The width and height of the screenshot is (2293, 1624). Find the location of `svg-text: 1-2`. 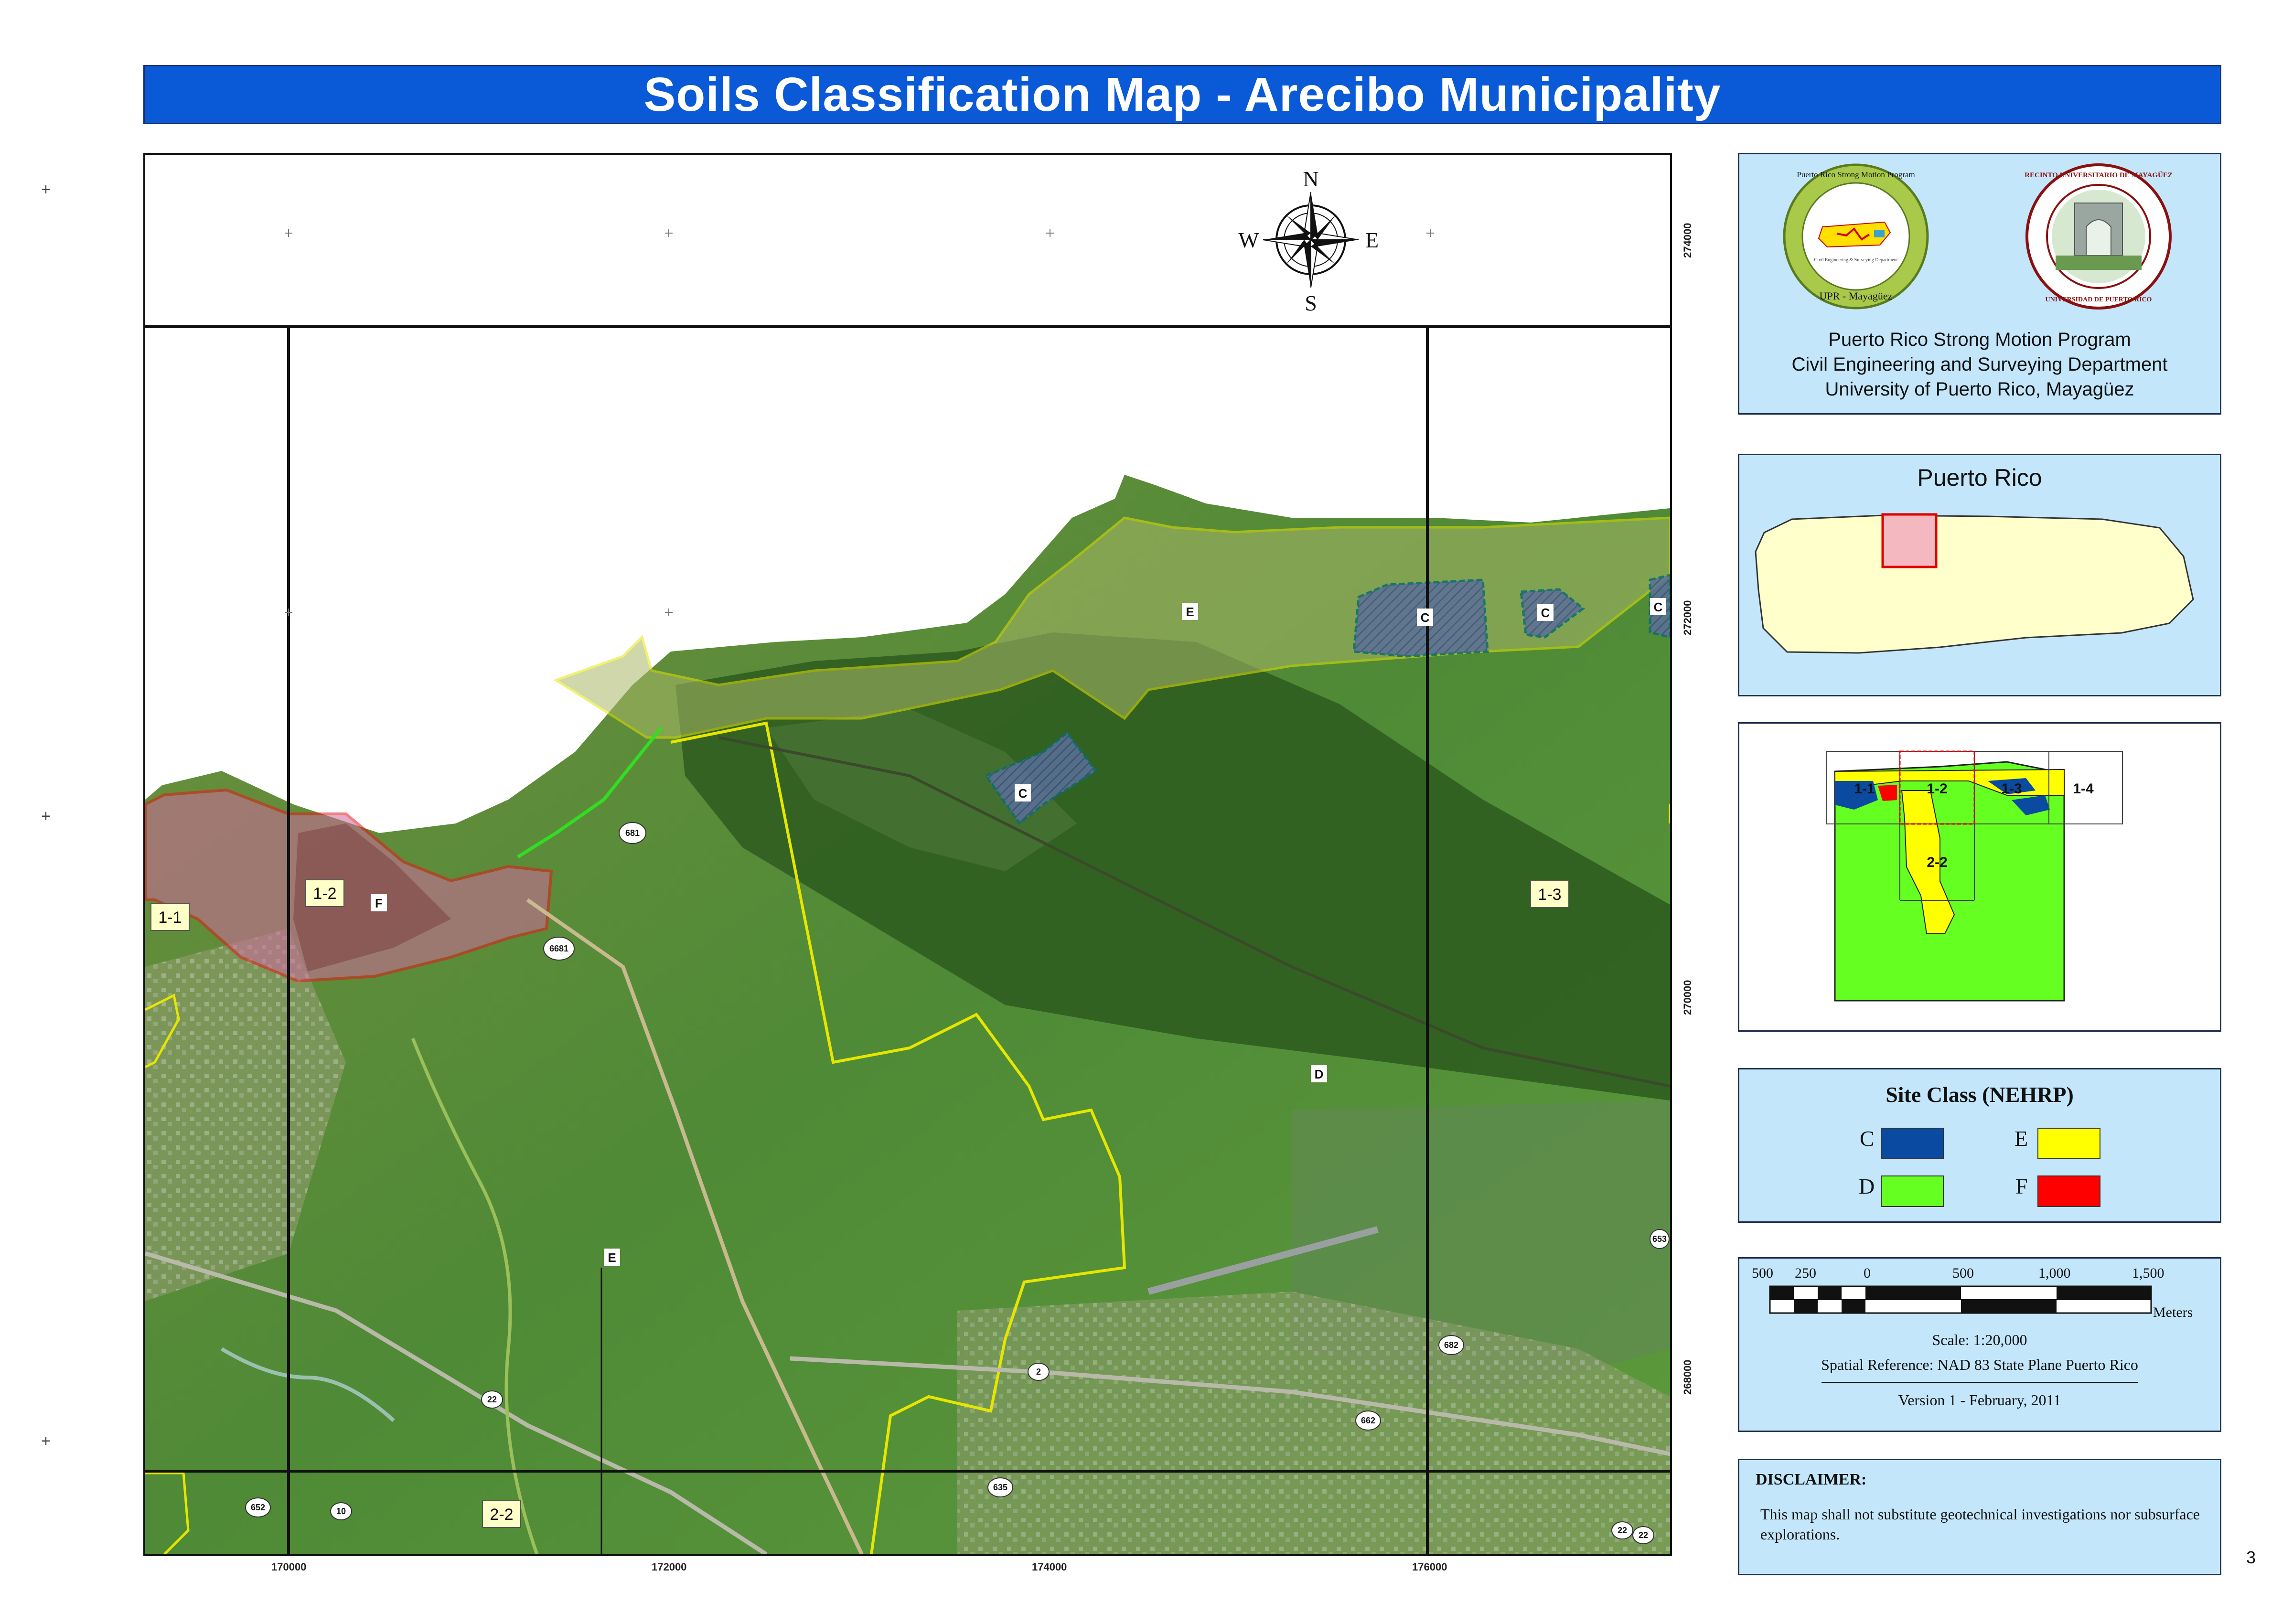

svg-text: 1-2 is located at coordinates (324, 894).